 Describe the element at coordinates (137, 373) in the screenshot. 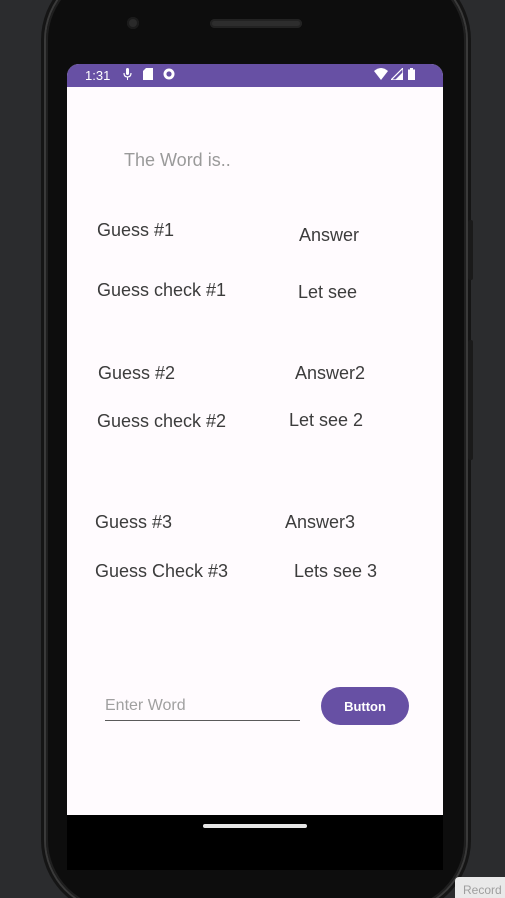

I see `guess-2-label: Guess #2` at that location.